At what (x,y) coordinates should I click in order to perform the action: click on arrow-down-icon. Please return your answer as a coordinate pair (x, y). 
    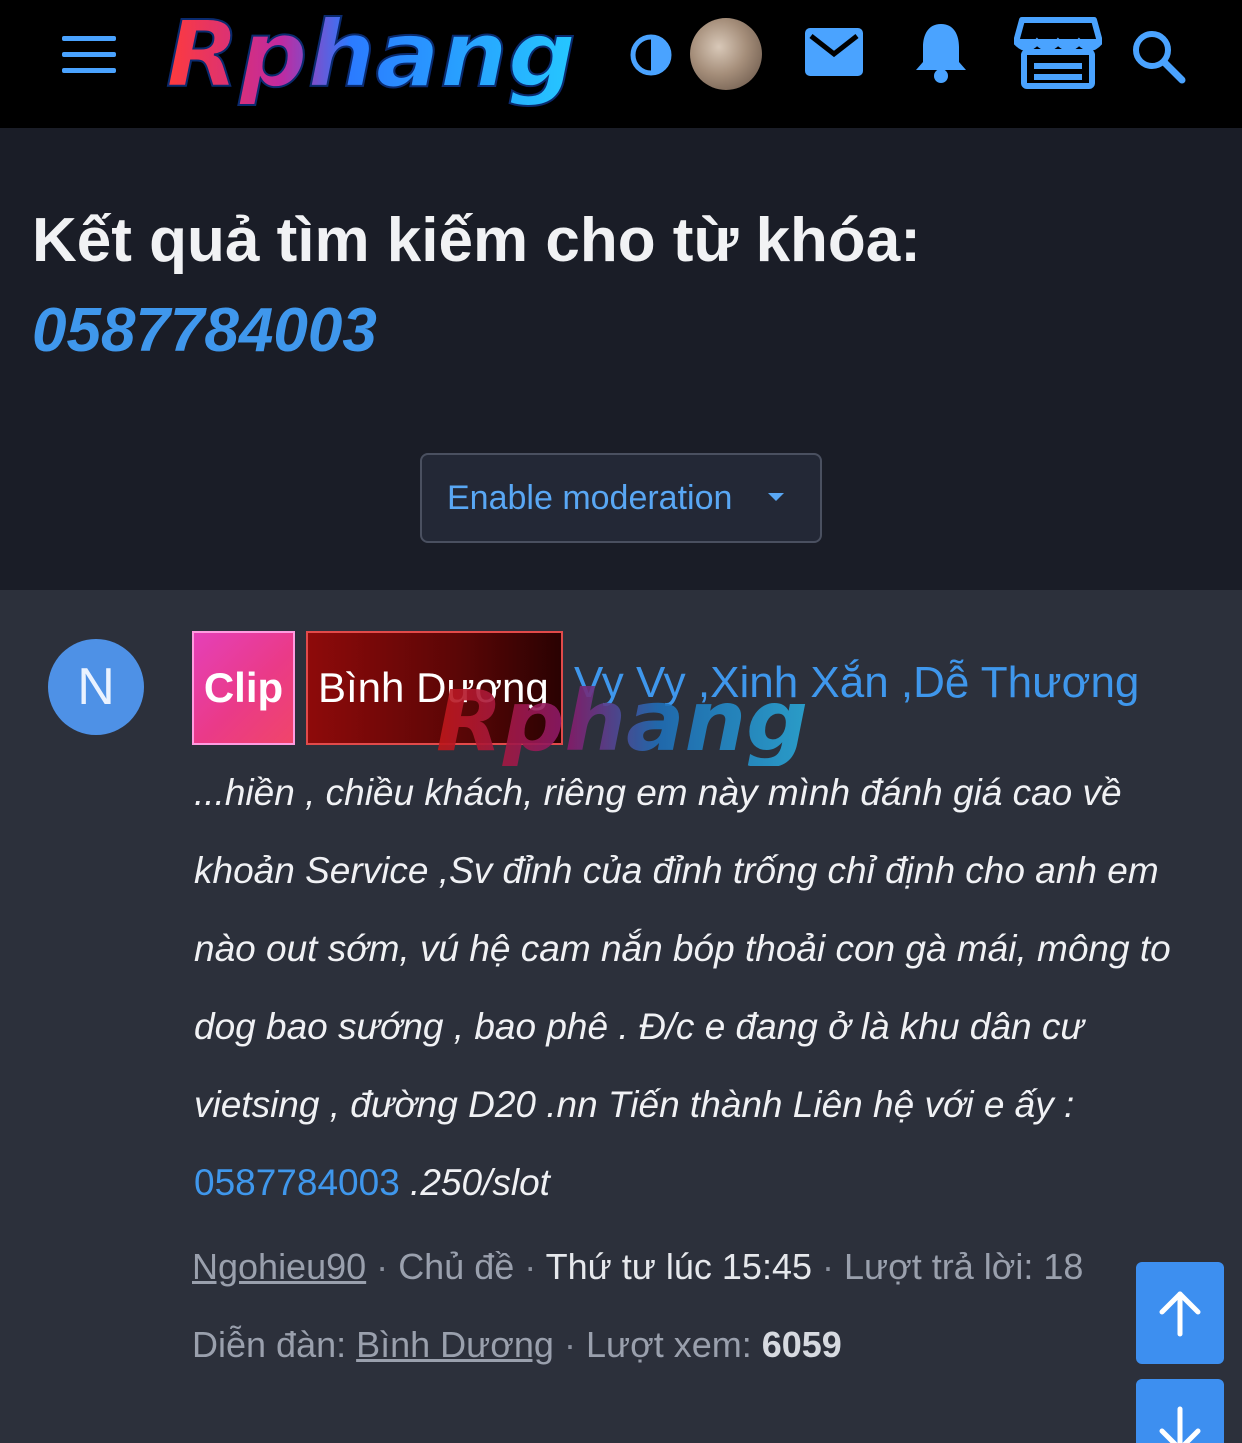
    Looking at the image, I should click on (1180, 1424).